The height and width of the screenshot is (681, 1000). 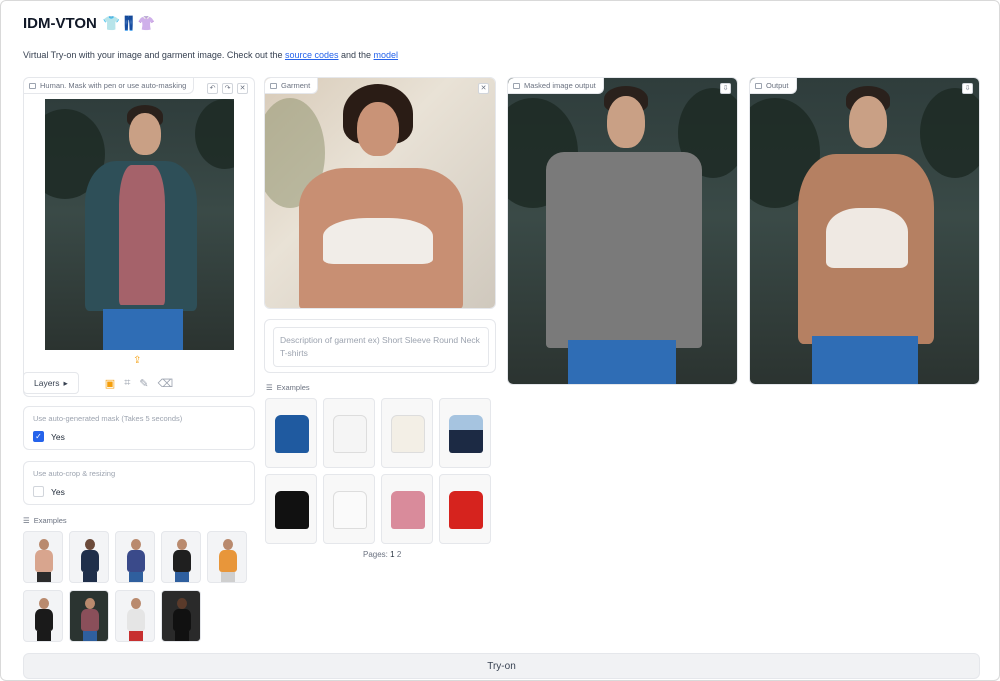 I want to click on brush-icon: ✎, so click(x=143, y=383).